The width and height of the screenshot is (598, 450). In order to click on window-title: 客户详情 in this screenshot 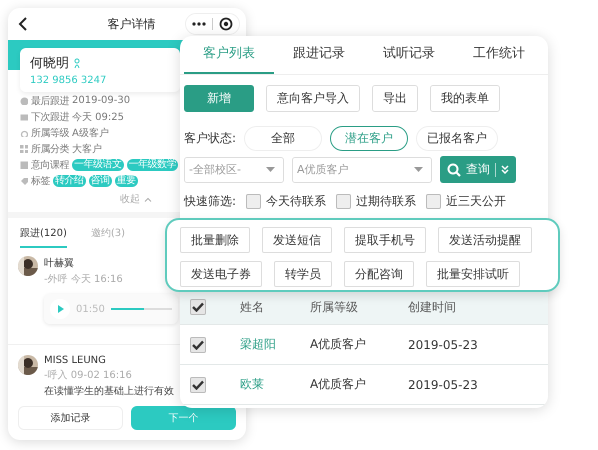, I will do `click(131, 24)`.